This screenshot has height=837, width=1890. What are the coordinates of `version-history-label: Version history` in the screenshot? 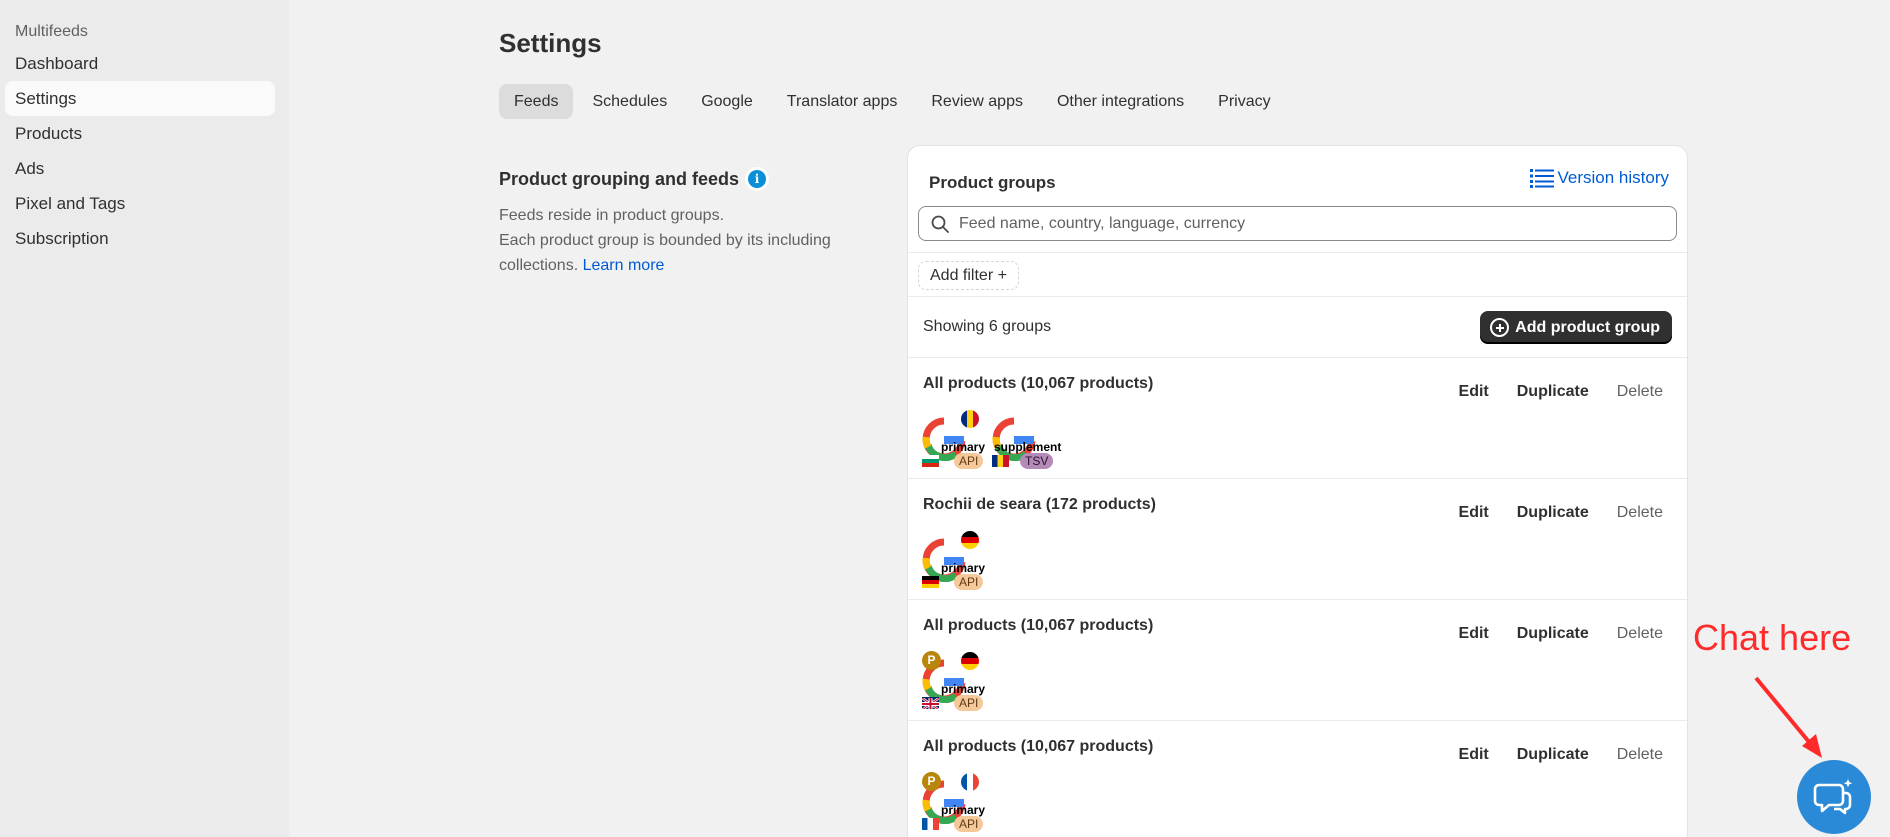 It's located at (1613, 177).